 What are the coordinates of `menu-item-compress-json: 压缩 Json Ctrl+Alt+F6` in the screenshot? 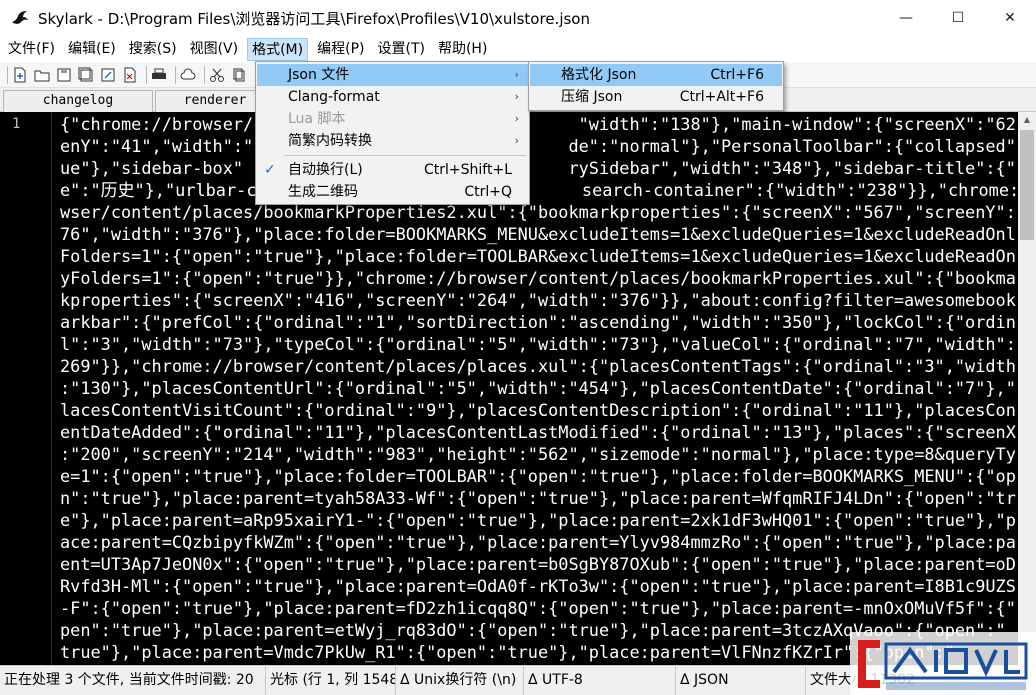 It's located at (656, 97).